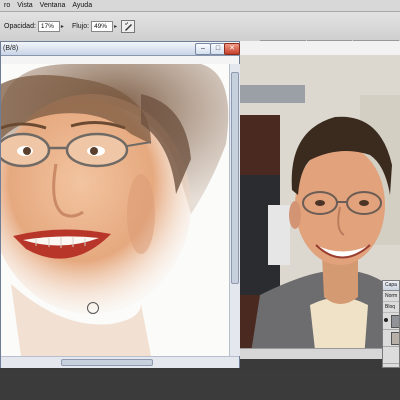  What do you see at coordinates (200, 385) in the screenshot?
I see `taskbar-area` at bounding box center [200, 385].